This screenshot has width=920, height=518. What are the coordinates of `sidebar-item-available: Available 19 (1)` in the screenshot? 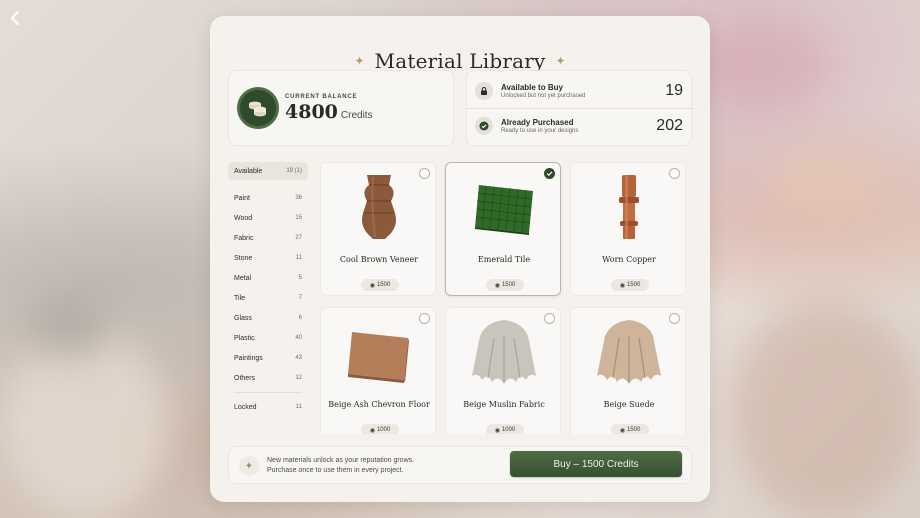 It's located at (268, 171).